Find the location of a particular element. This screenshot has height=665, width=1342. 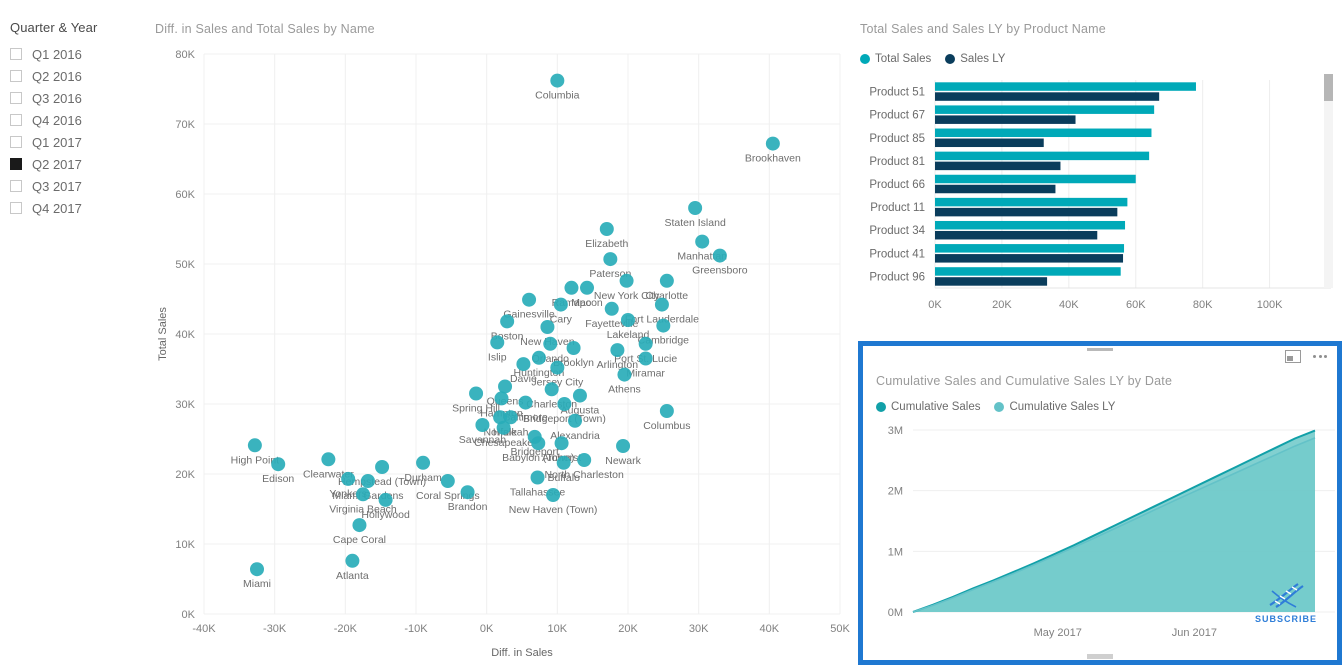

more-options-icon is located at coordinates (1320, 356).